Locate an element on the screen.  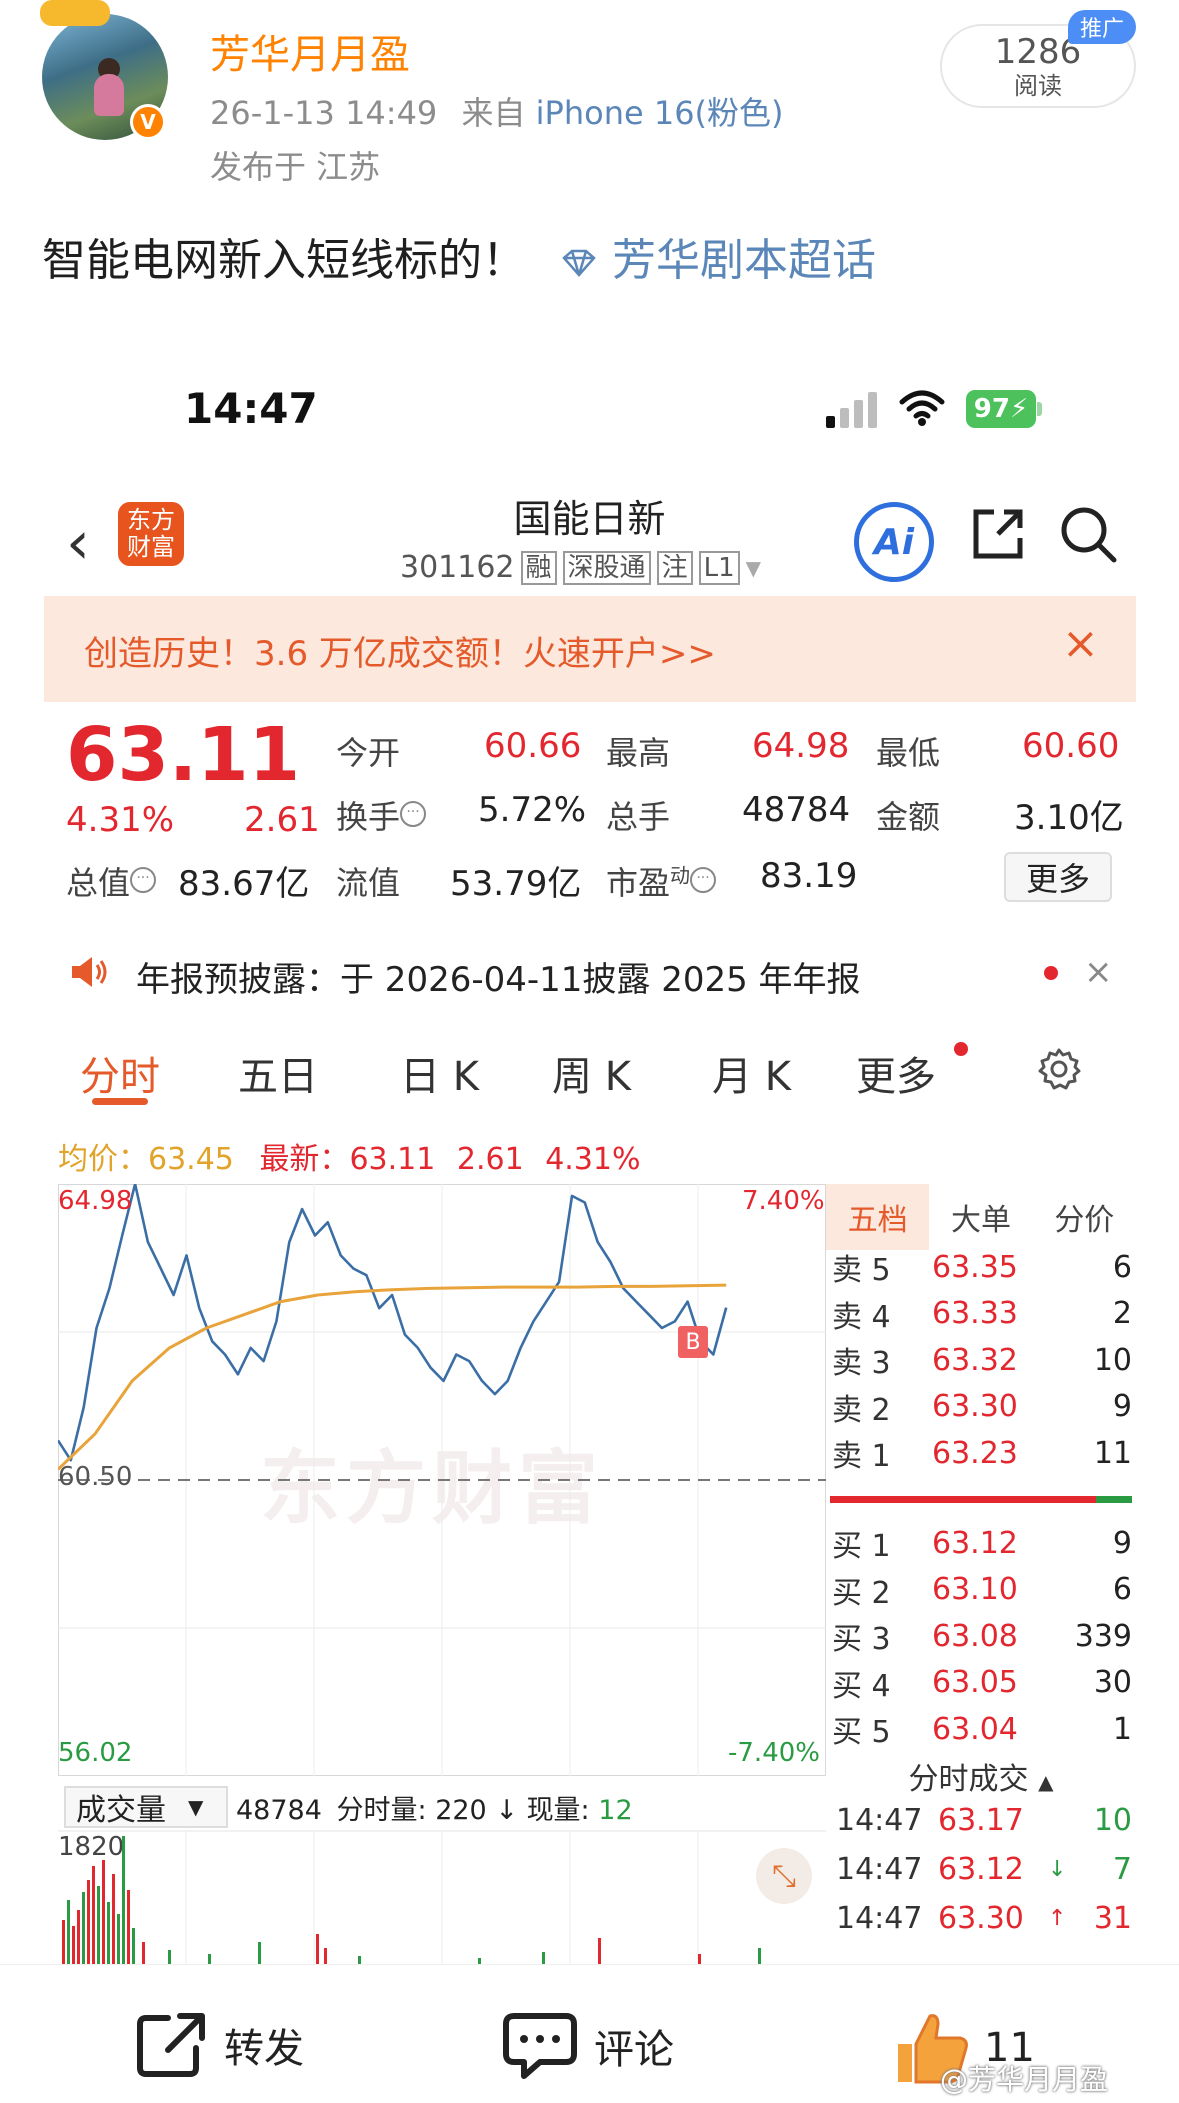
notice-text: 年报预披露：于 2026-04-11披露 2025 年年报 is located at coordinates (498, 976).